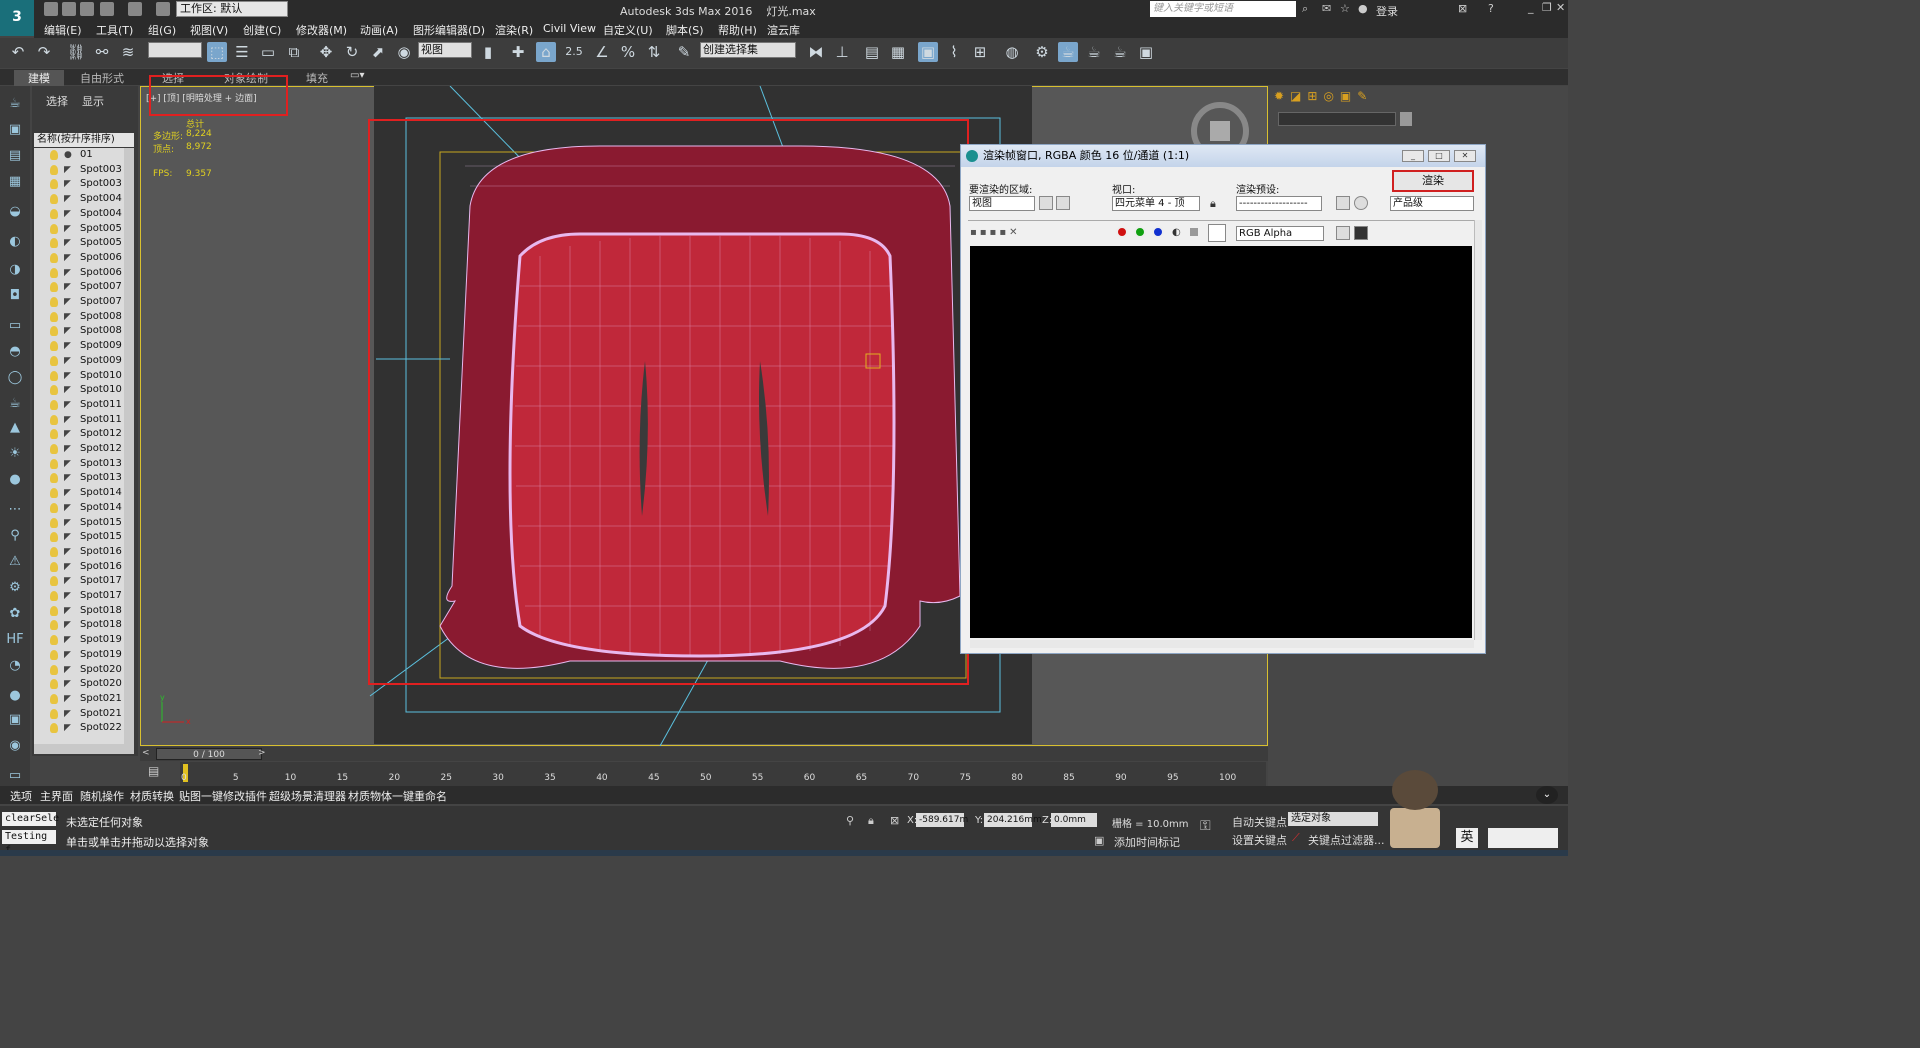  I want to click on render-window-close: ✕, so click(1465, 156).